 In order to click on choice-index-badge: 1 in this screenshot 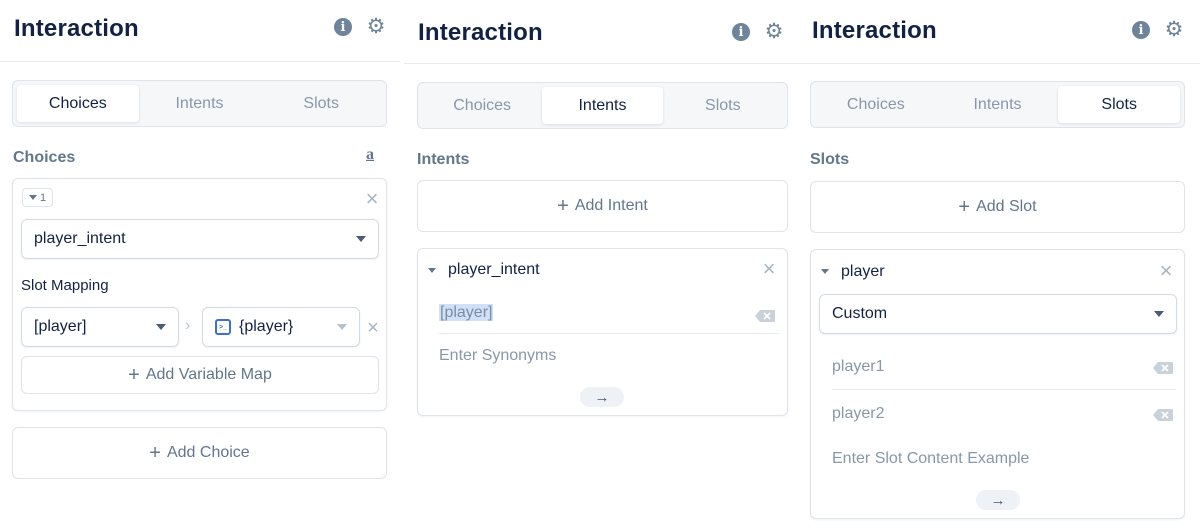, I will do `click(38, 197)`.